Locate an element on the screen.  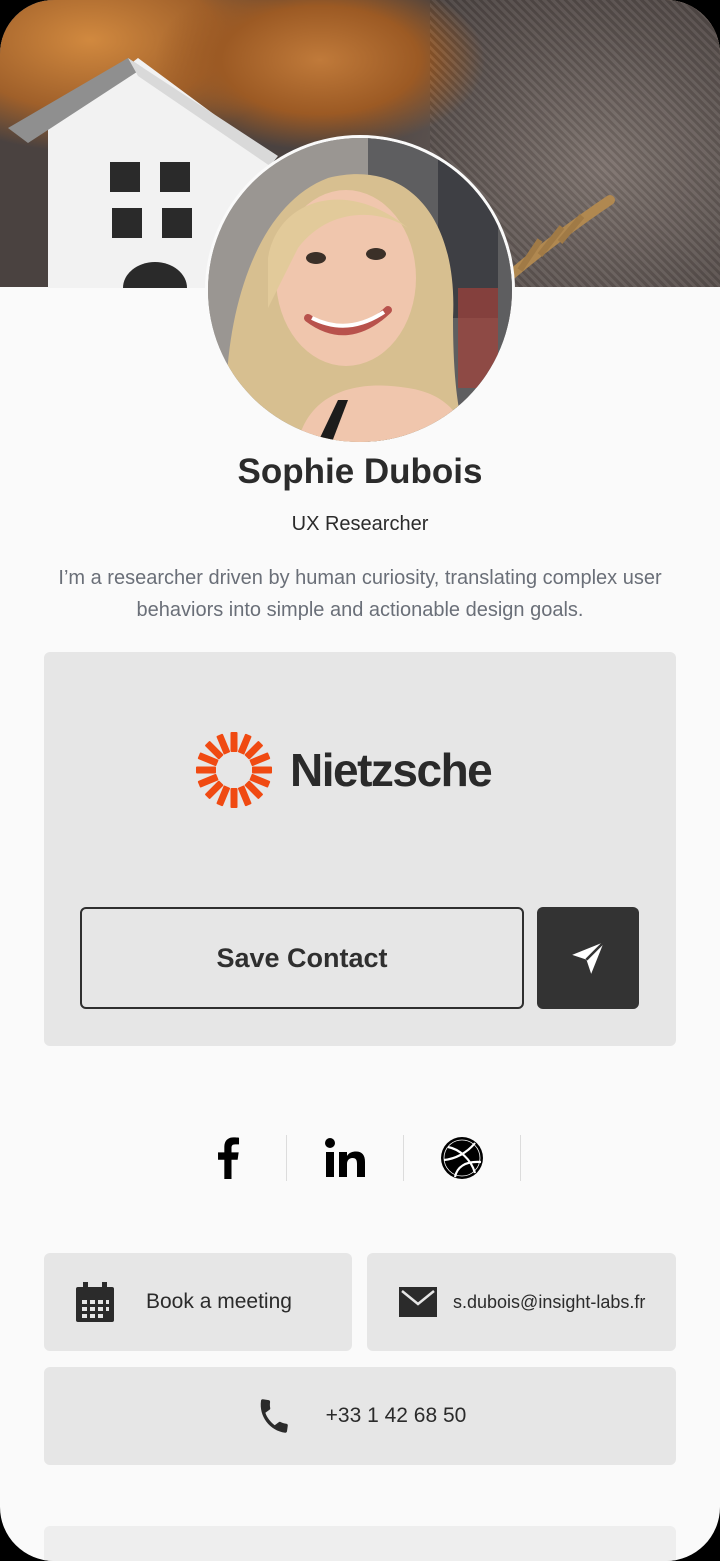
email-button: s.dubois@insight-labs.fr is located at coordinates (521, 1302).